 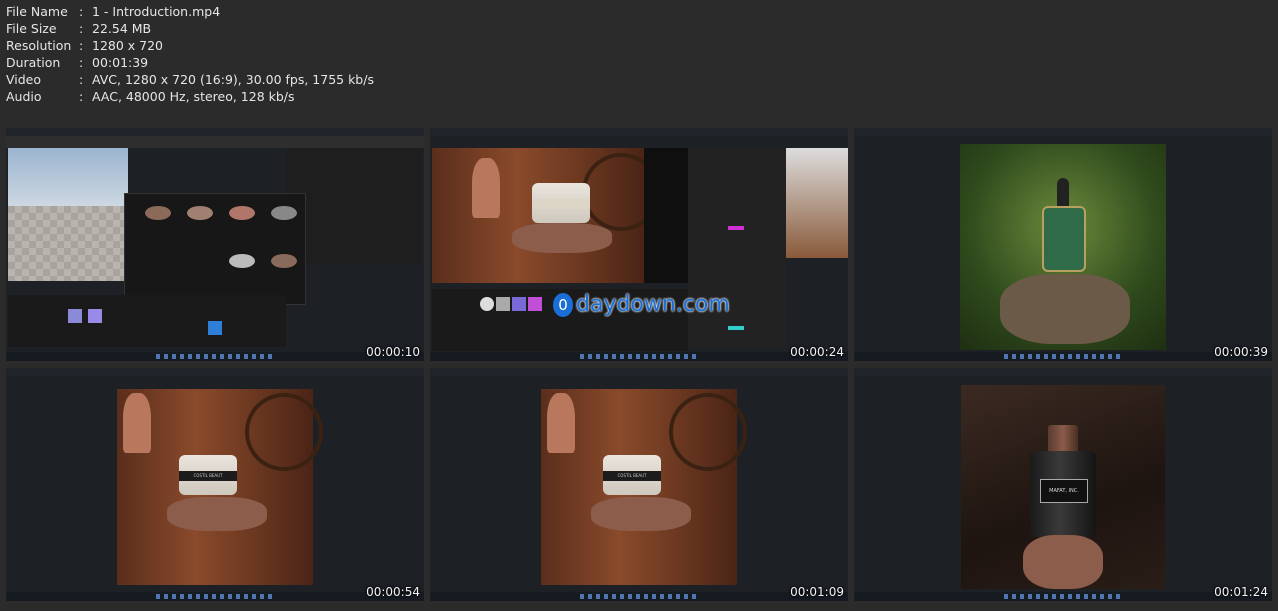 I want to click on bottle-dropper, so click(x=1063, y=193).